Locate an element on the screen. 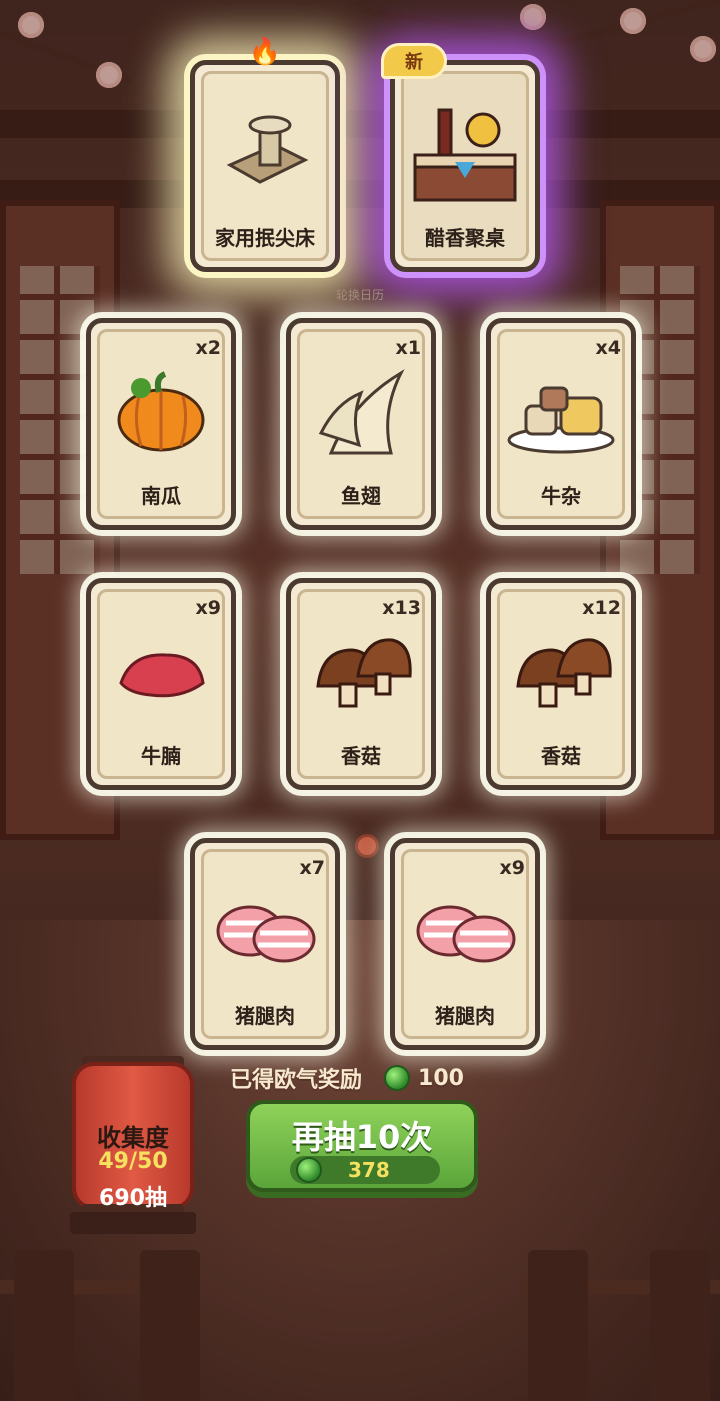 This screenshot has width=720, height=1401. beef-brisket-icon is located at coordinates (161, 673).